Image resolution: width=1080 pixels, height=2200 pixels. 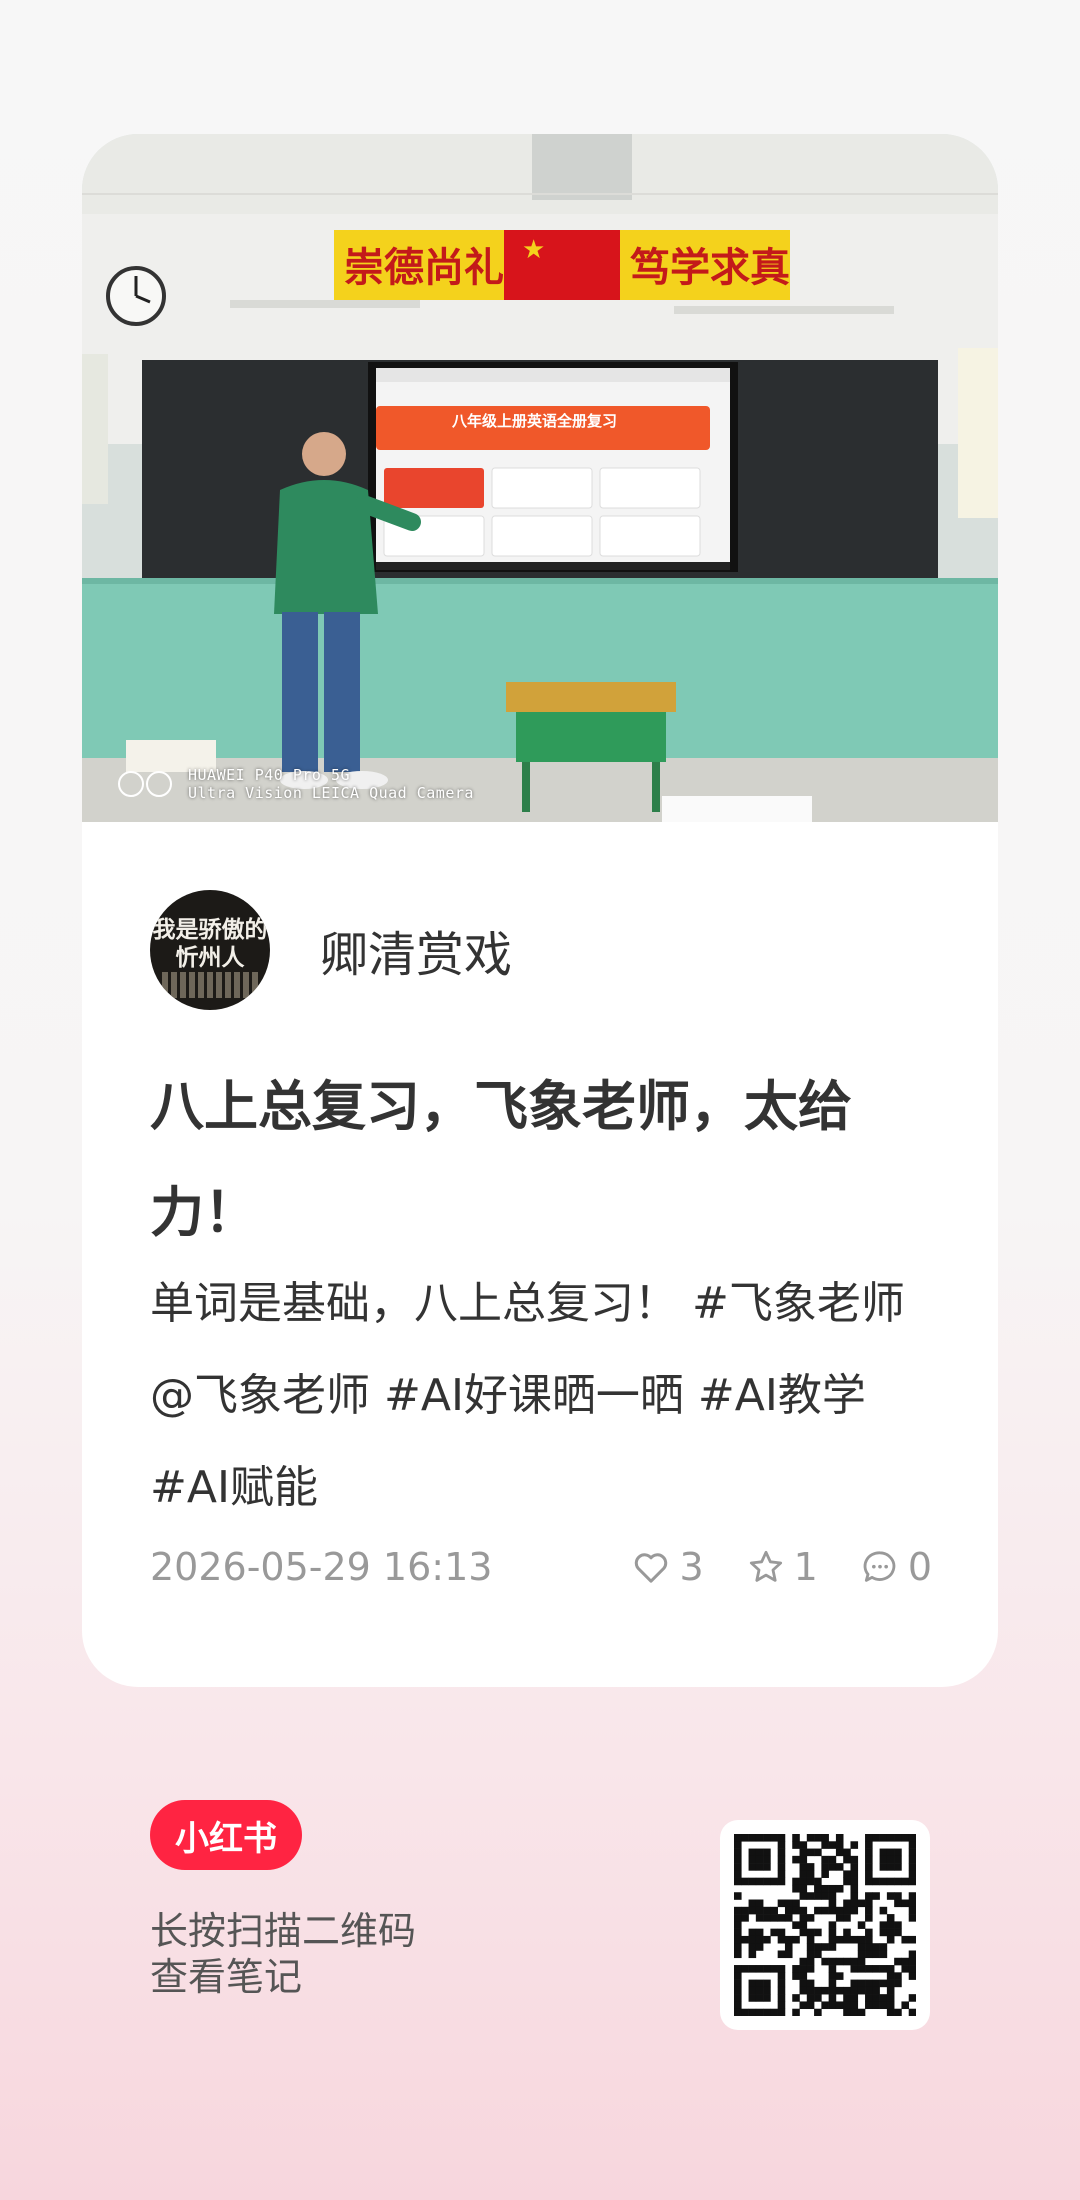 I want to click on like-button: 3, so click(x=667, y=1567).